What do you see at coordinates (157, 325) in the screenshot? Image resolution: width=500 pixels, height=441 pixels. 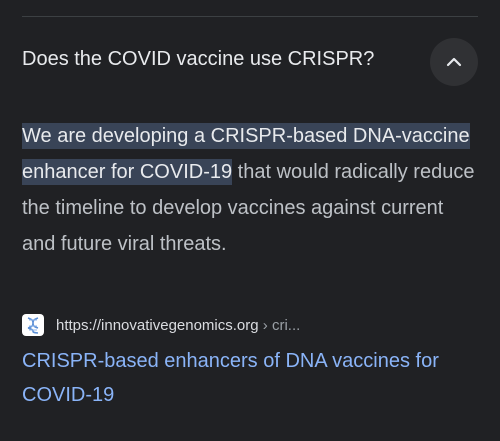 I see `source-domain: https://innovativegenomics.org` at bounding box center [157, 325].